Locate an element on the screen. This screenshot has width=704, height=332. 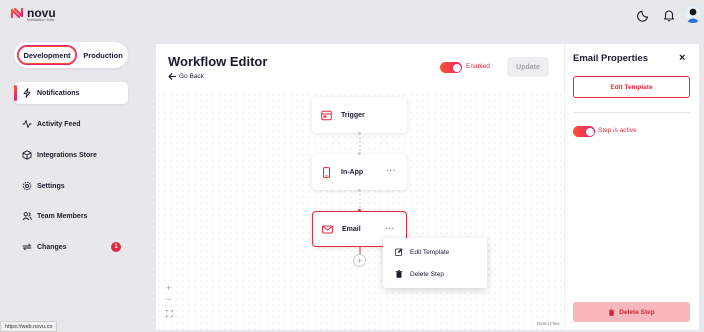
delete-step-label: Delete Step is located at coordinates (637, 312).